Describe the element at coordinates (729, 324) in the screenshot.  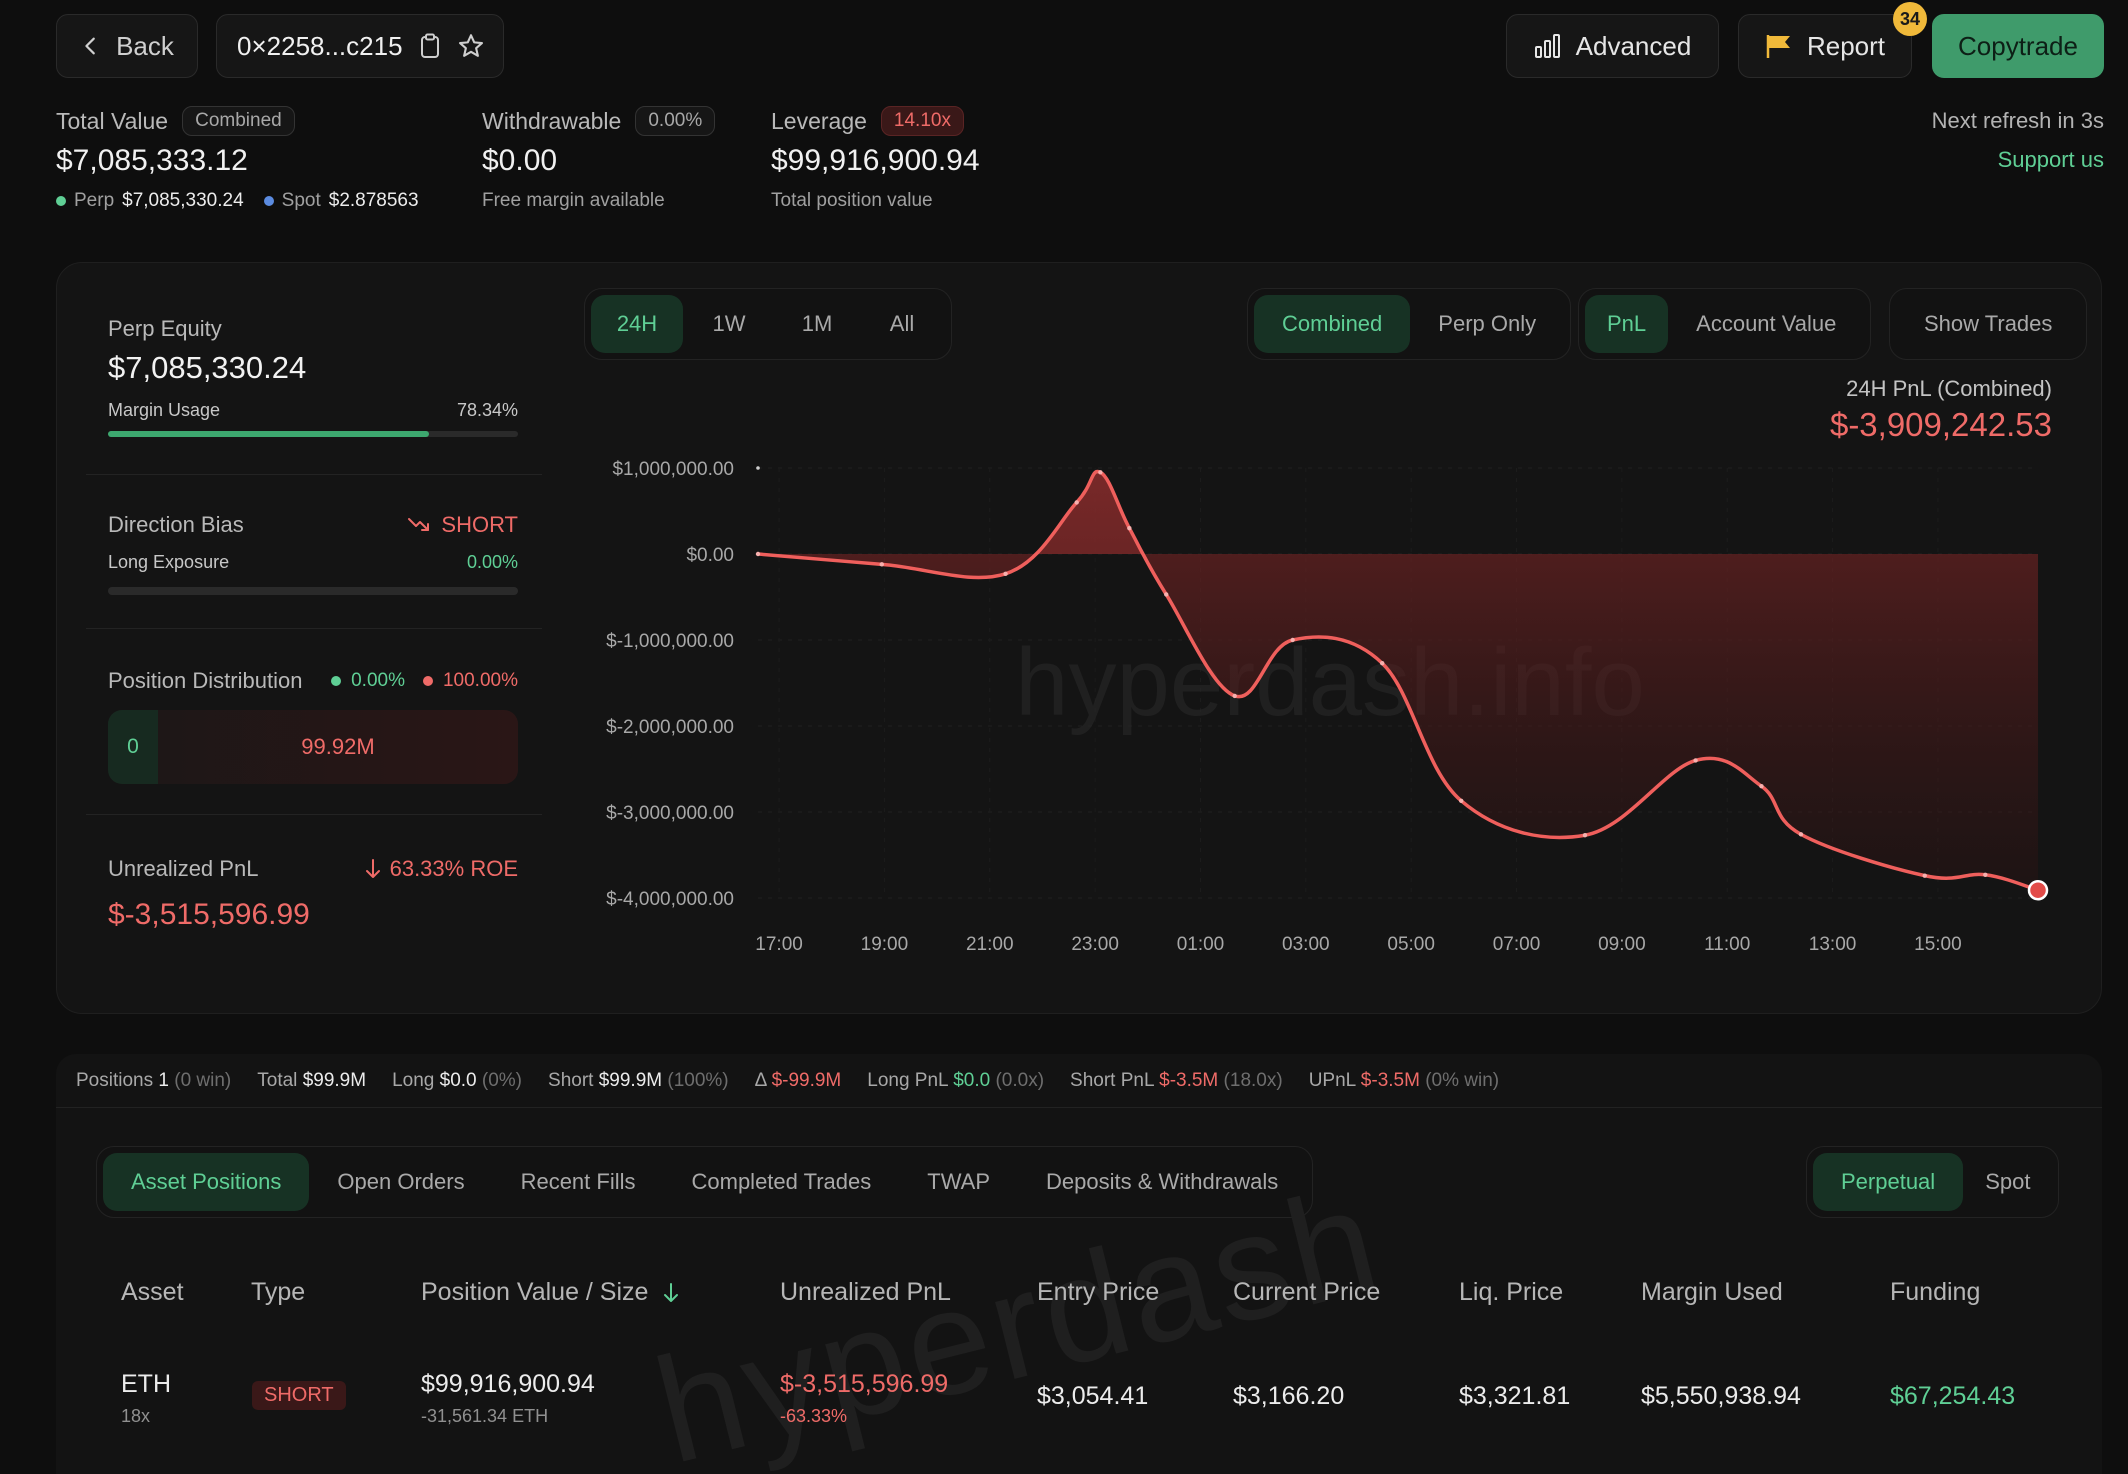
I see `range-1w: 1W` at that location.